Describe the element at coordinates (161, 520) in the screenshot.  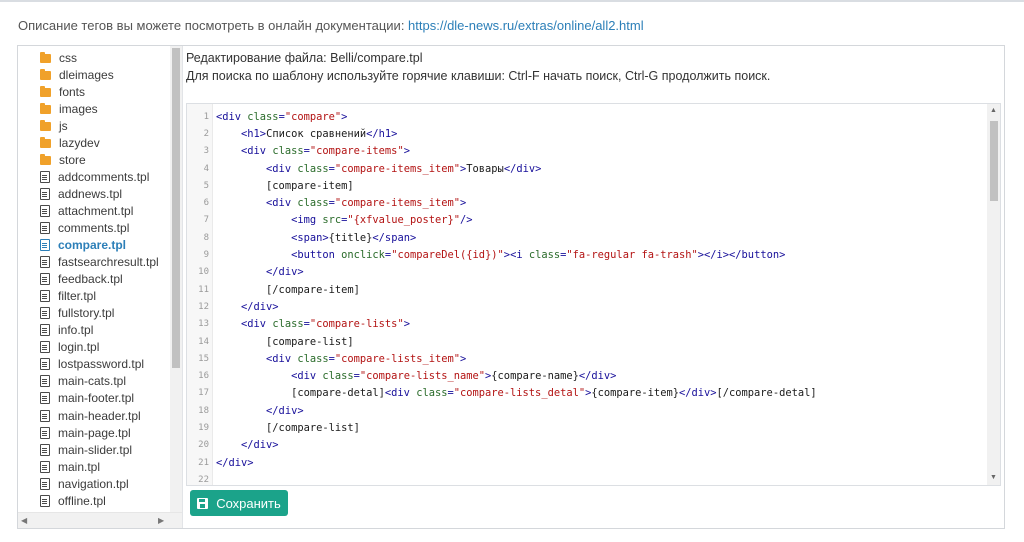
I see `scroll-right-icon: ▶` at that location.